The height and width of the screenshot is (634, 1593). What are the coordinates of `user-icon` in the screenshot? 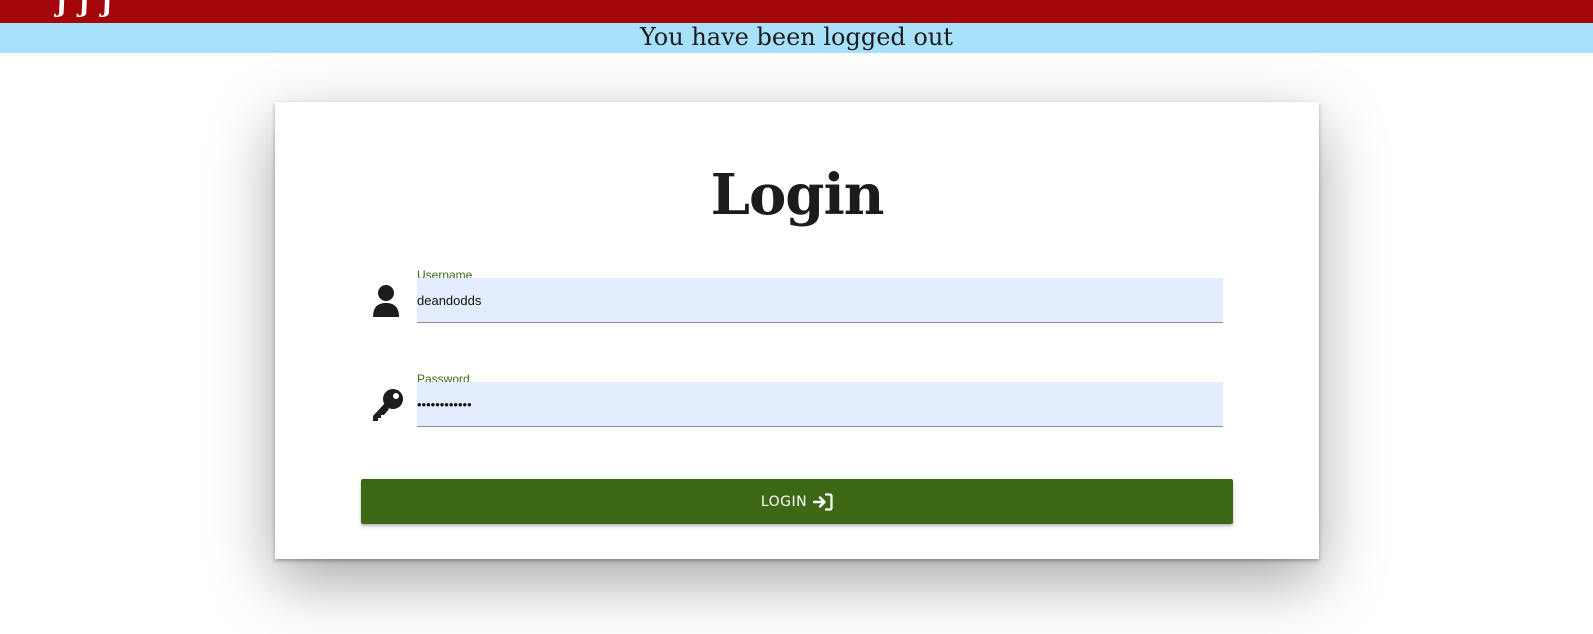 It's located at (387, 302).